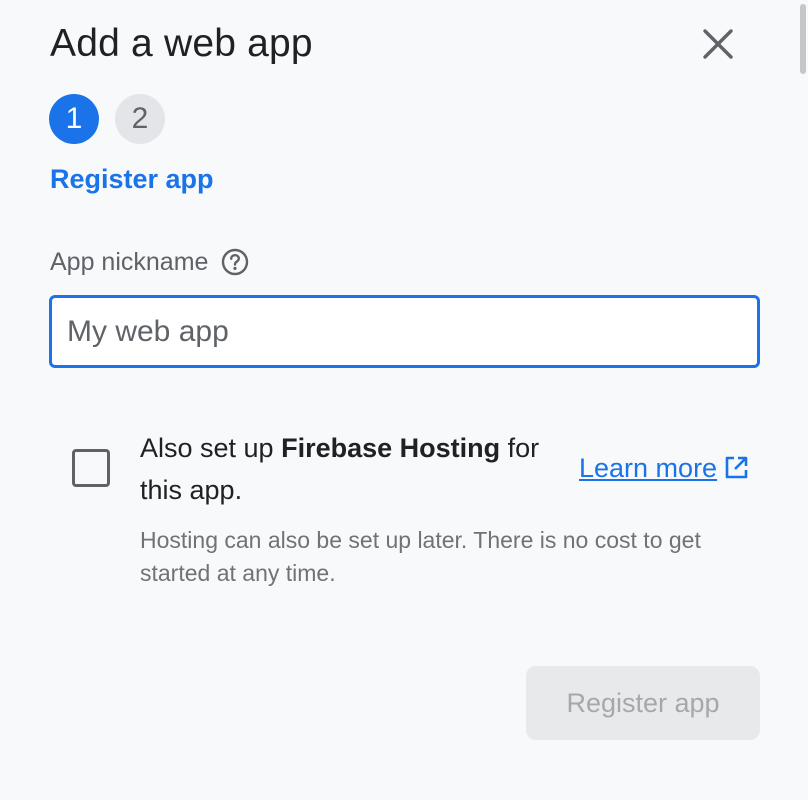  I want to click on hosting-text-bold: Firebase Hosting, so click(391, 448).